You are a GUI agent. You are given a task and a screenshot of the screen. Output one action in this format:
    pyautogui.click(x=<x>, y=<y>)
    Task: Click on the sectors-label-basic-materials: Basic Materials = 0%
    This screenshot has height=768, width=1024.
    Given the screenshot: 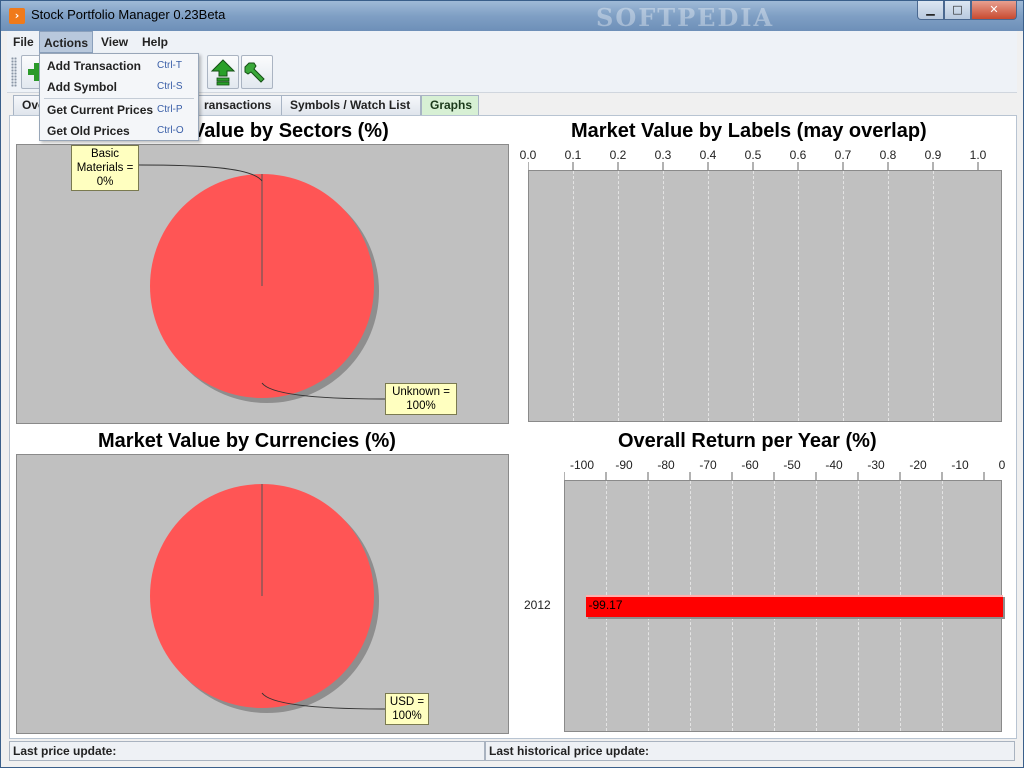 What is the action you would take?
    pyautogui.click(x=105, y=168)
    